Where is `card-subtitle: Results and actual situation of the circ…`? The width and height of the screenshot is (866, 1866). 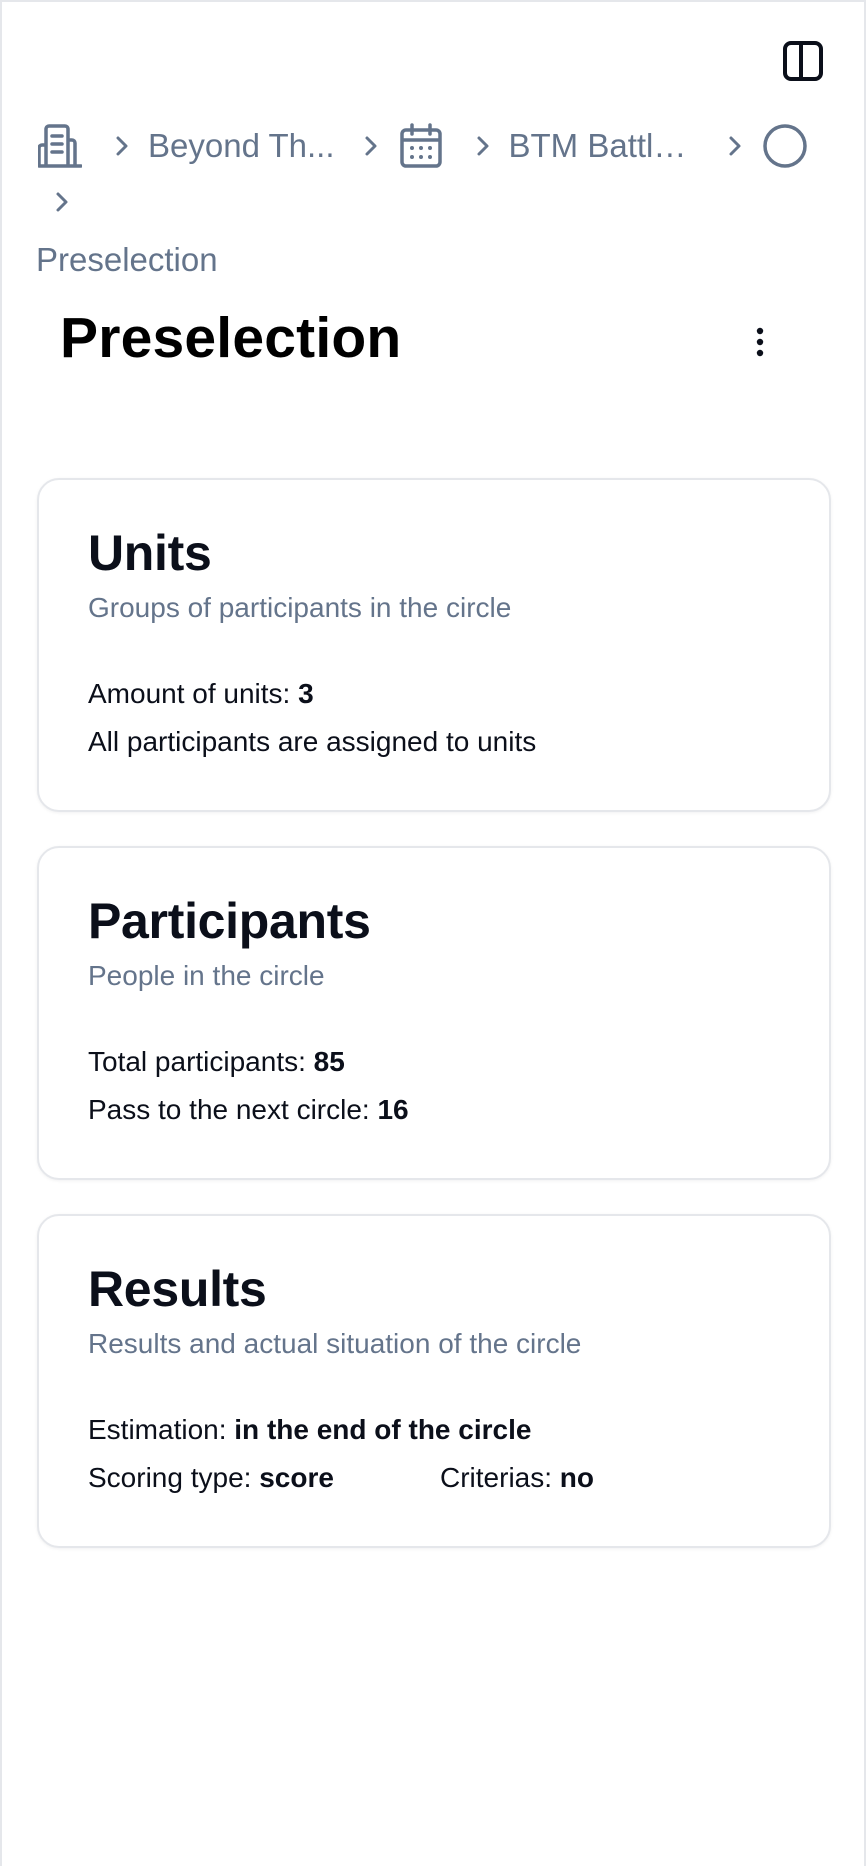 card-subtitle: Results and actual situation of the circ… is located at coordinates (335, 1343).